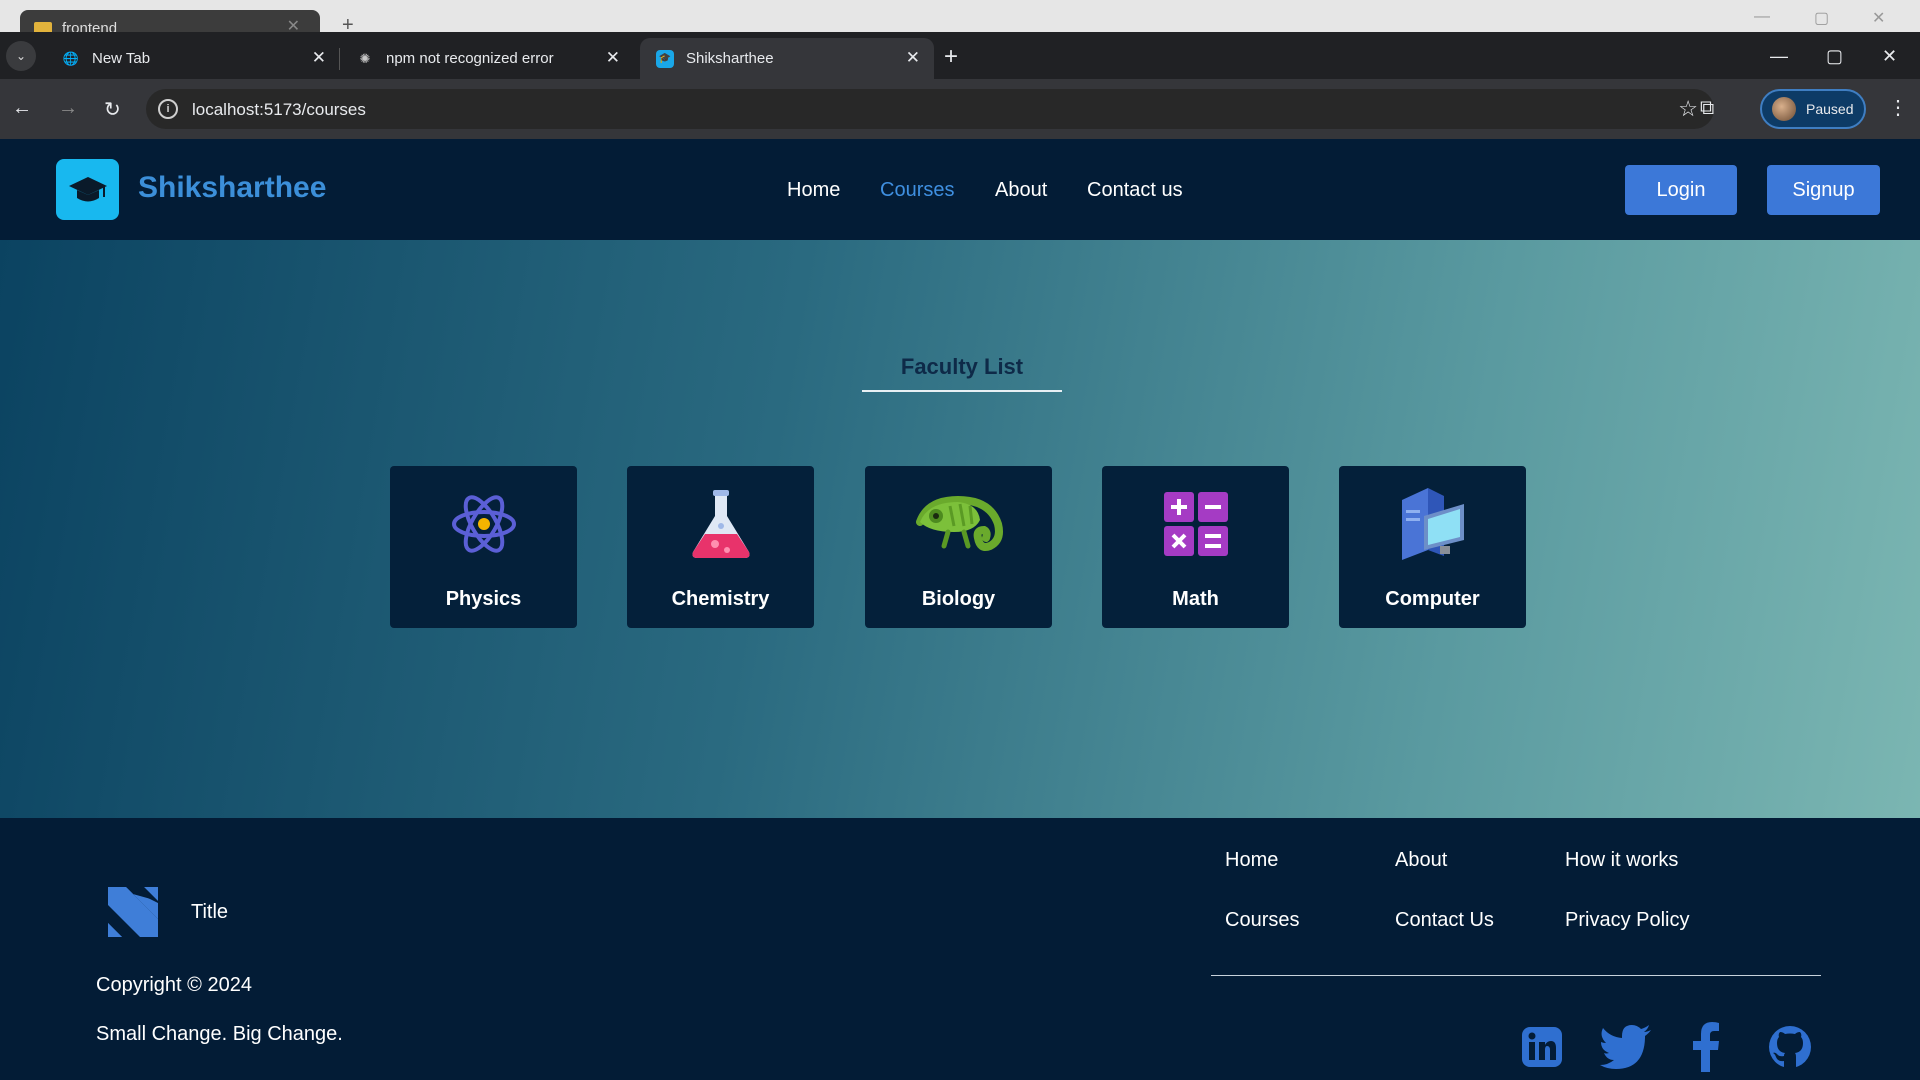 The height and width of the screenshot is (1080, 1920). Describe the element at coordinates (962, 373) in the screenshot. I see `faculty-title: Faculty List` at that location.